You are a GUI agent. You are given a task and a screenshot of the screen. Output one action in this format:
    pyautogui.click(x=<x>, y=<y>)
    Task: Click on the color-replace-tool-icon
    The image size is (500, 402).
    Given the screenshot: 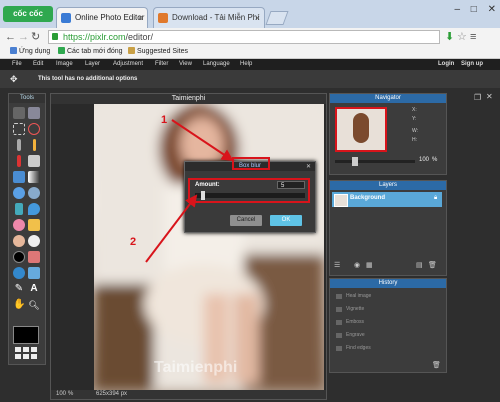 What is the action you would take?
    pyautogui.click(x=34, y=193)
    